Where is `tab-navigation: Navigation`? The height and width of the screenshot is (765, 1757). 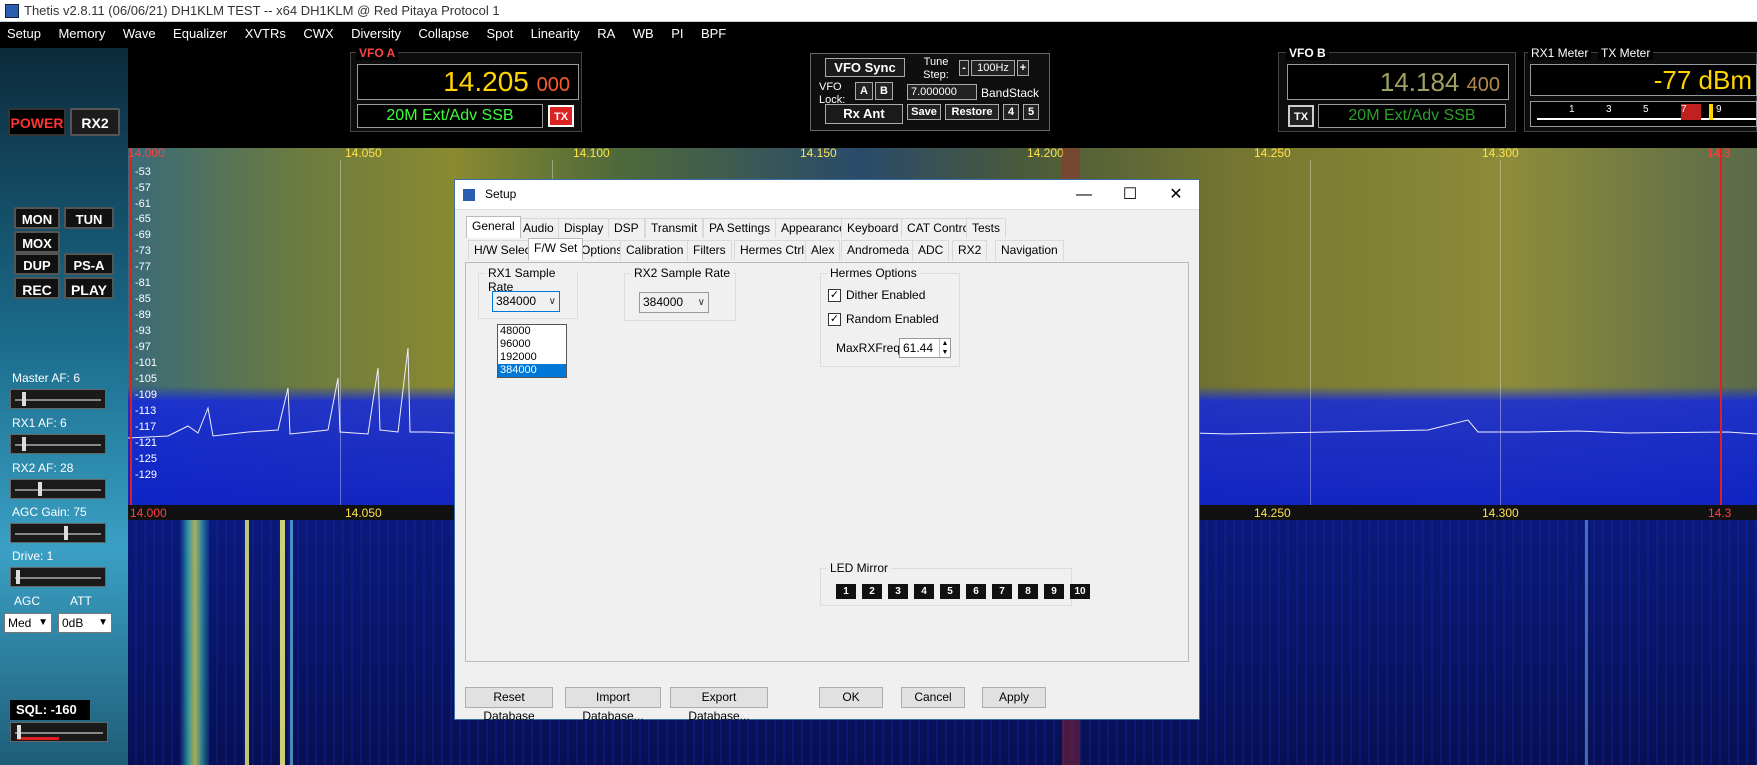 tab-navigation: Navigation is located at coordinates (1029, 250).